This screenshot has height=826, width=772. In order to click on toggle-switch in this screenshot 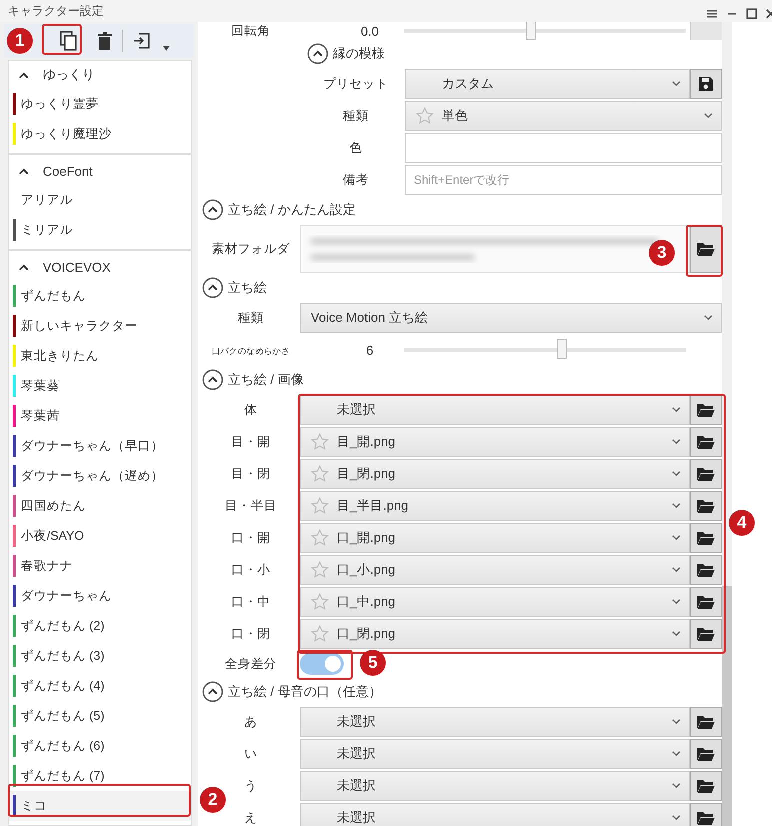, I will do `click(322, 664)`.